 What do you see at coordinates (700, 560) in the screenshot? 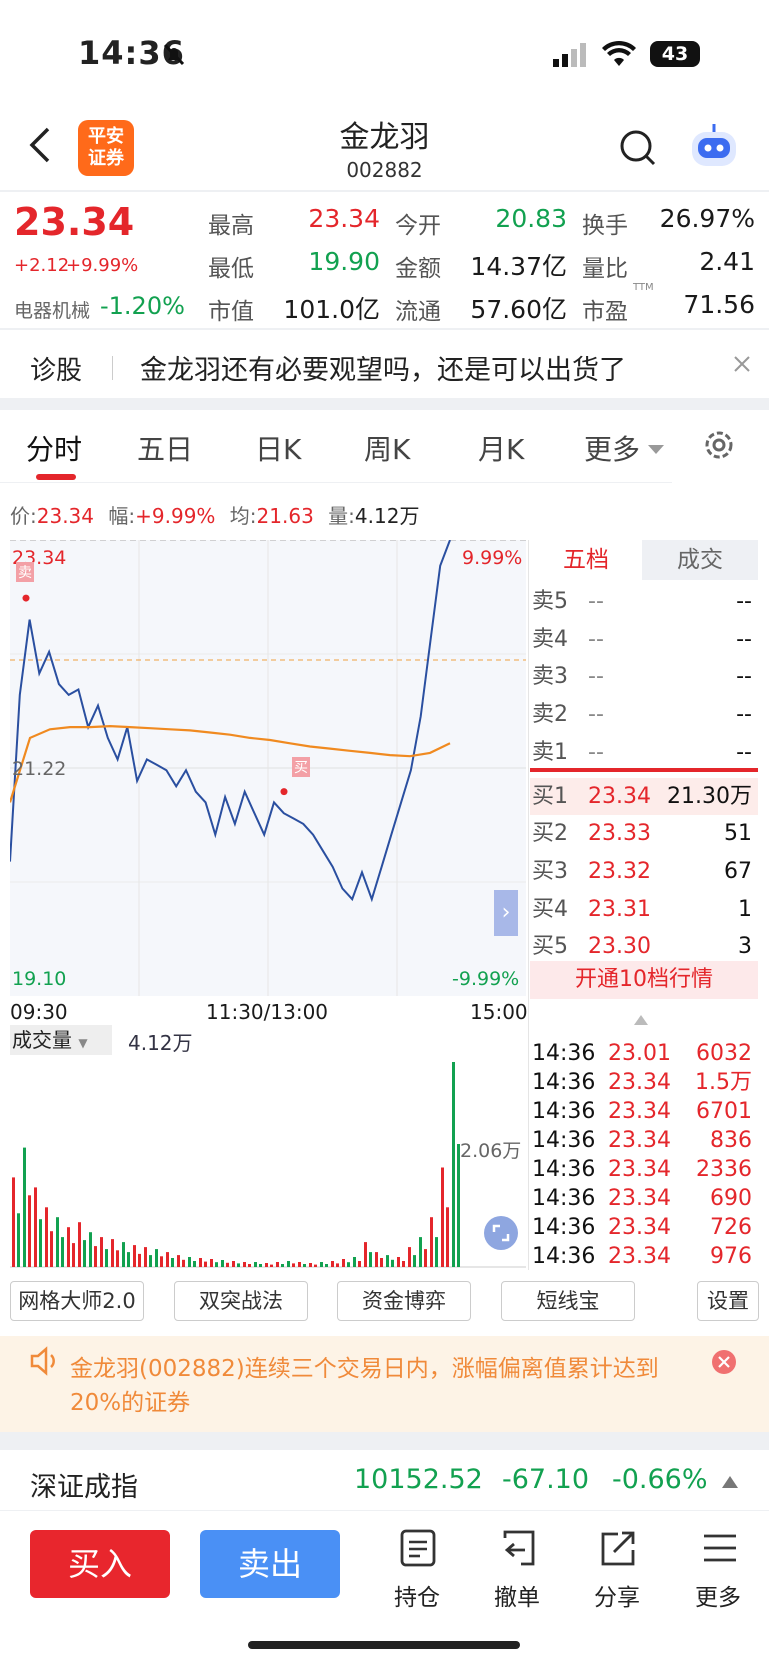
I see `tab-trades: 成交` at bounding box center [700, 560].